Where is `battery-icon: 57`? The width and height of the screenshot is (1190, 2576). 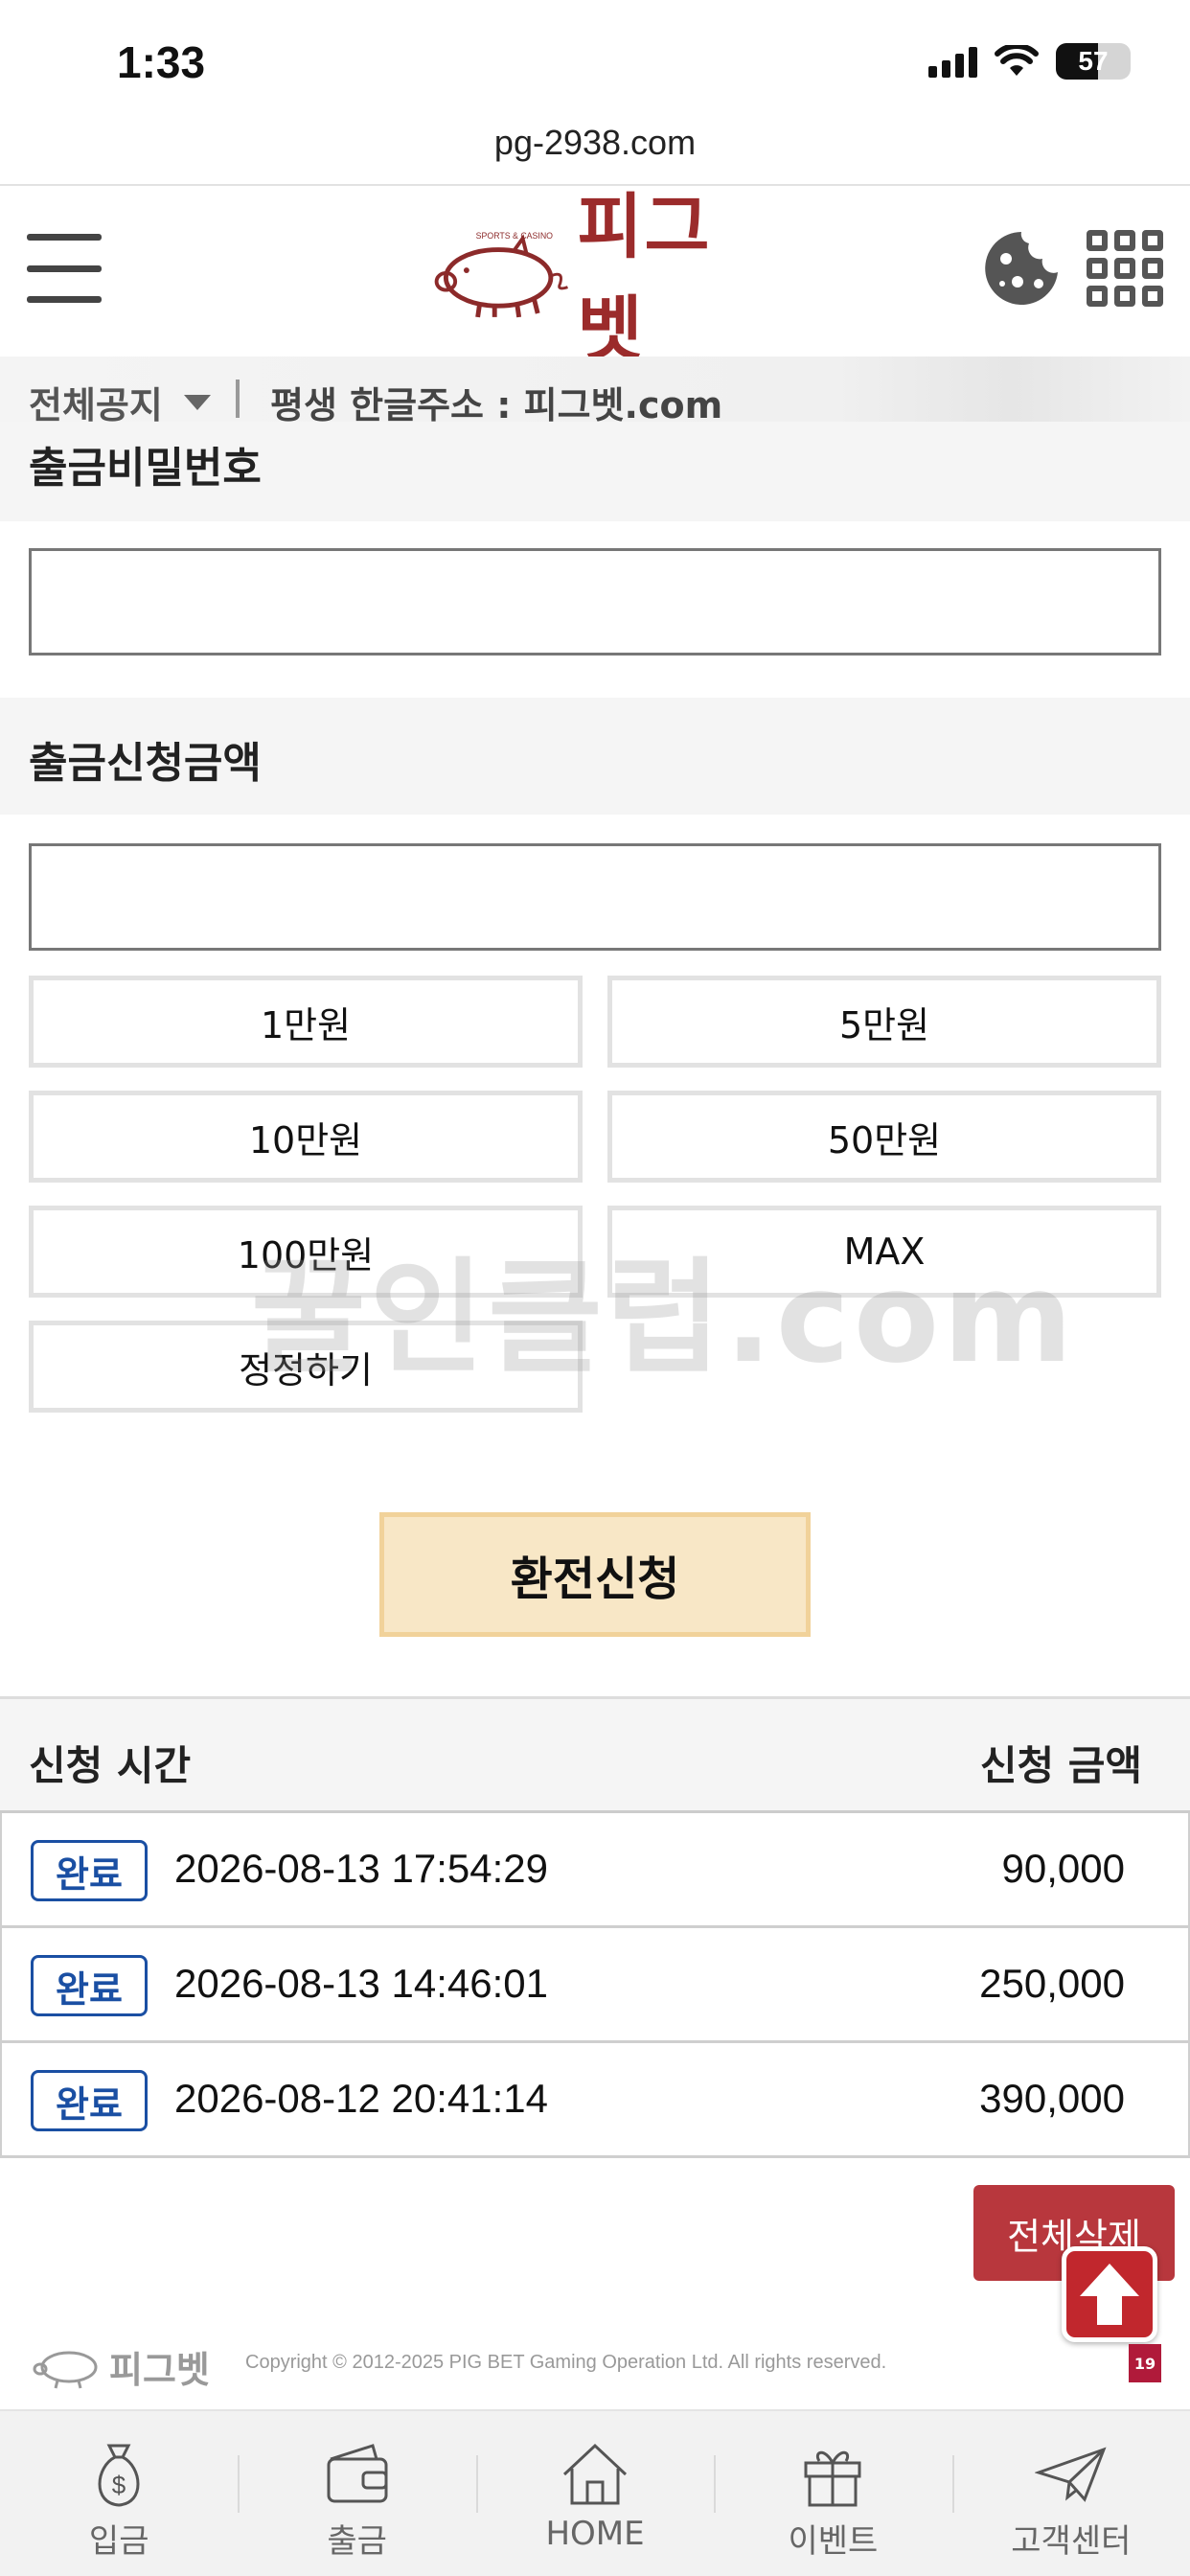 battery-icon: 57 is located at coordinates (1094, 62).